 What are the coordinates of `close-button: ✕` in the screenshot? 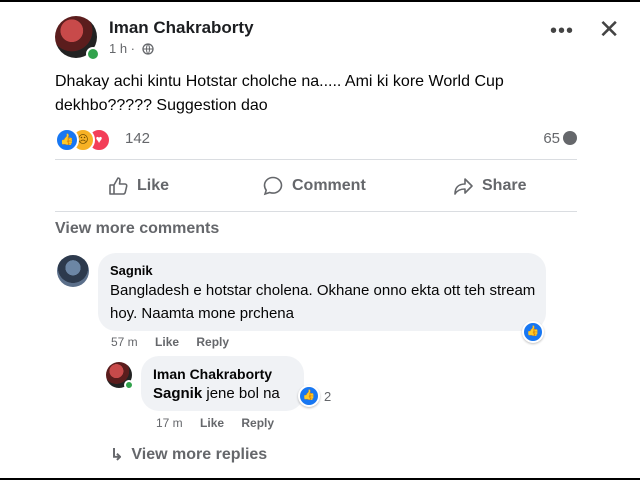 It's located at (609, 29).